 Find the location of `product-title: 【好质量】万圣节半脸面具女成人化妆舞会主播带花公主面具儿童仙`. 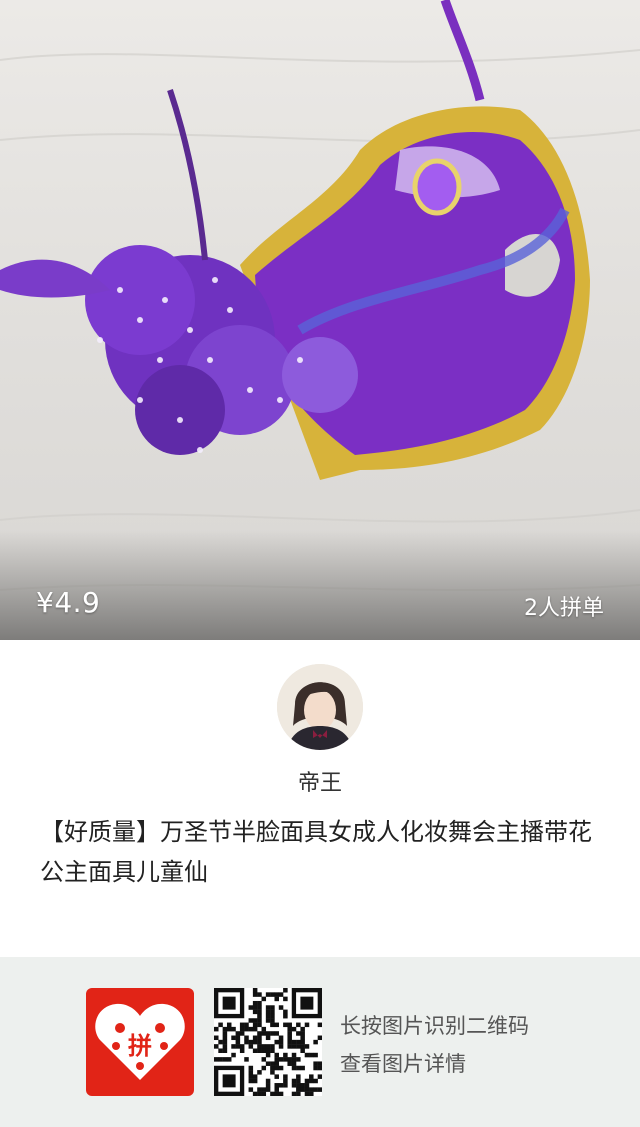

product-title: 【好质量】万圣节半脸面具女成人化妆舞会主播带花公主面具儿童仙 is located at coordinates (316, 852).